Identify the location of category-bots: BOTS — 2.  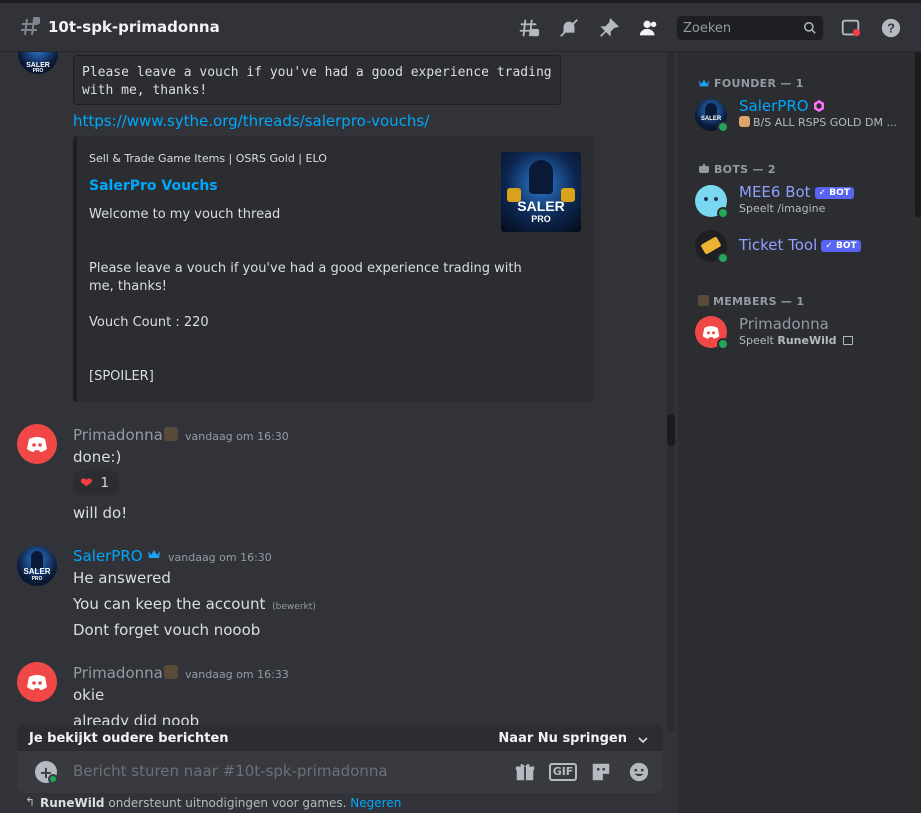
(737, 169).